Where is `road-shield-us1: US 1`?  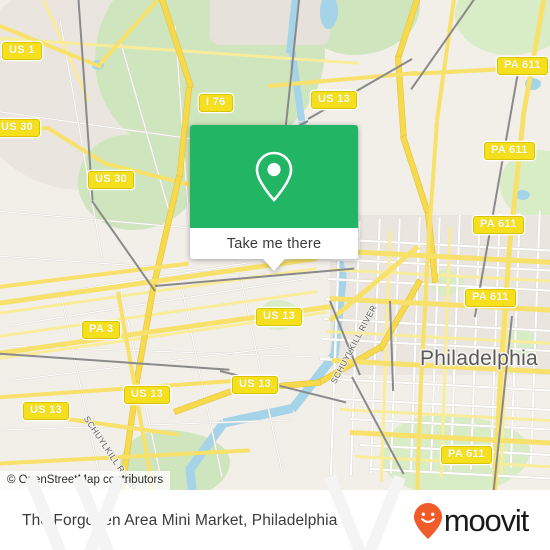
road-shield-us1: US 1 is located at coordinates (22, 51).